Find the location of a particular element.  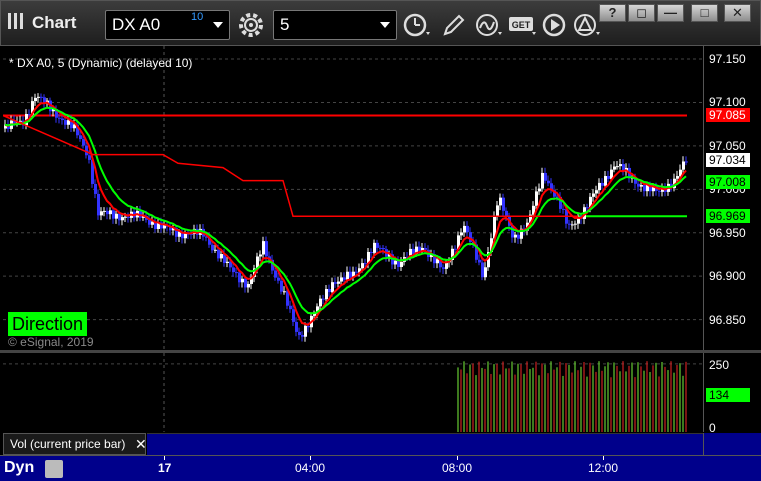

get-data-button: GET is located at coordinates (523, 25).